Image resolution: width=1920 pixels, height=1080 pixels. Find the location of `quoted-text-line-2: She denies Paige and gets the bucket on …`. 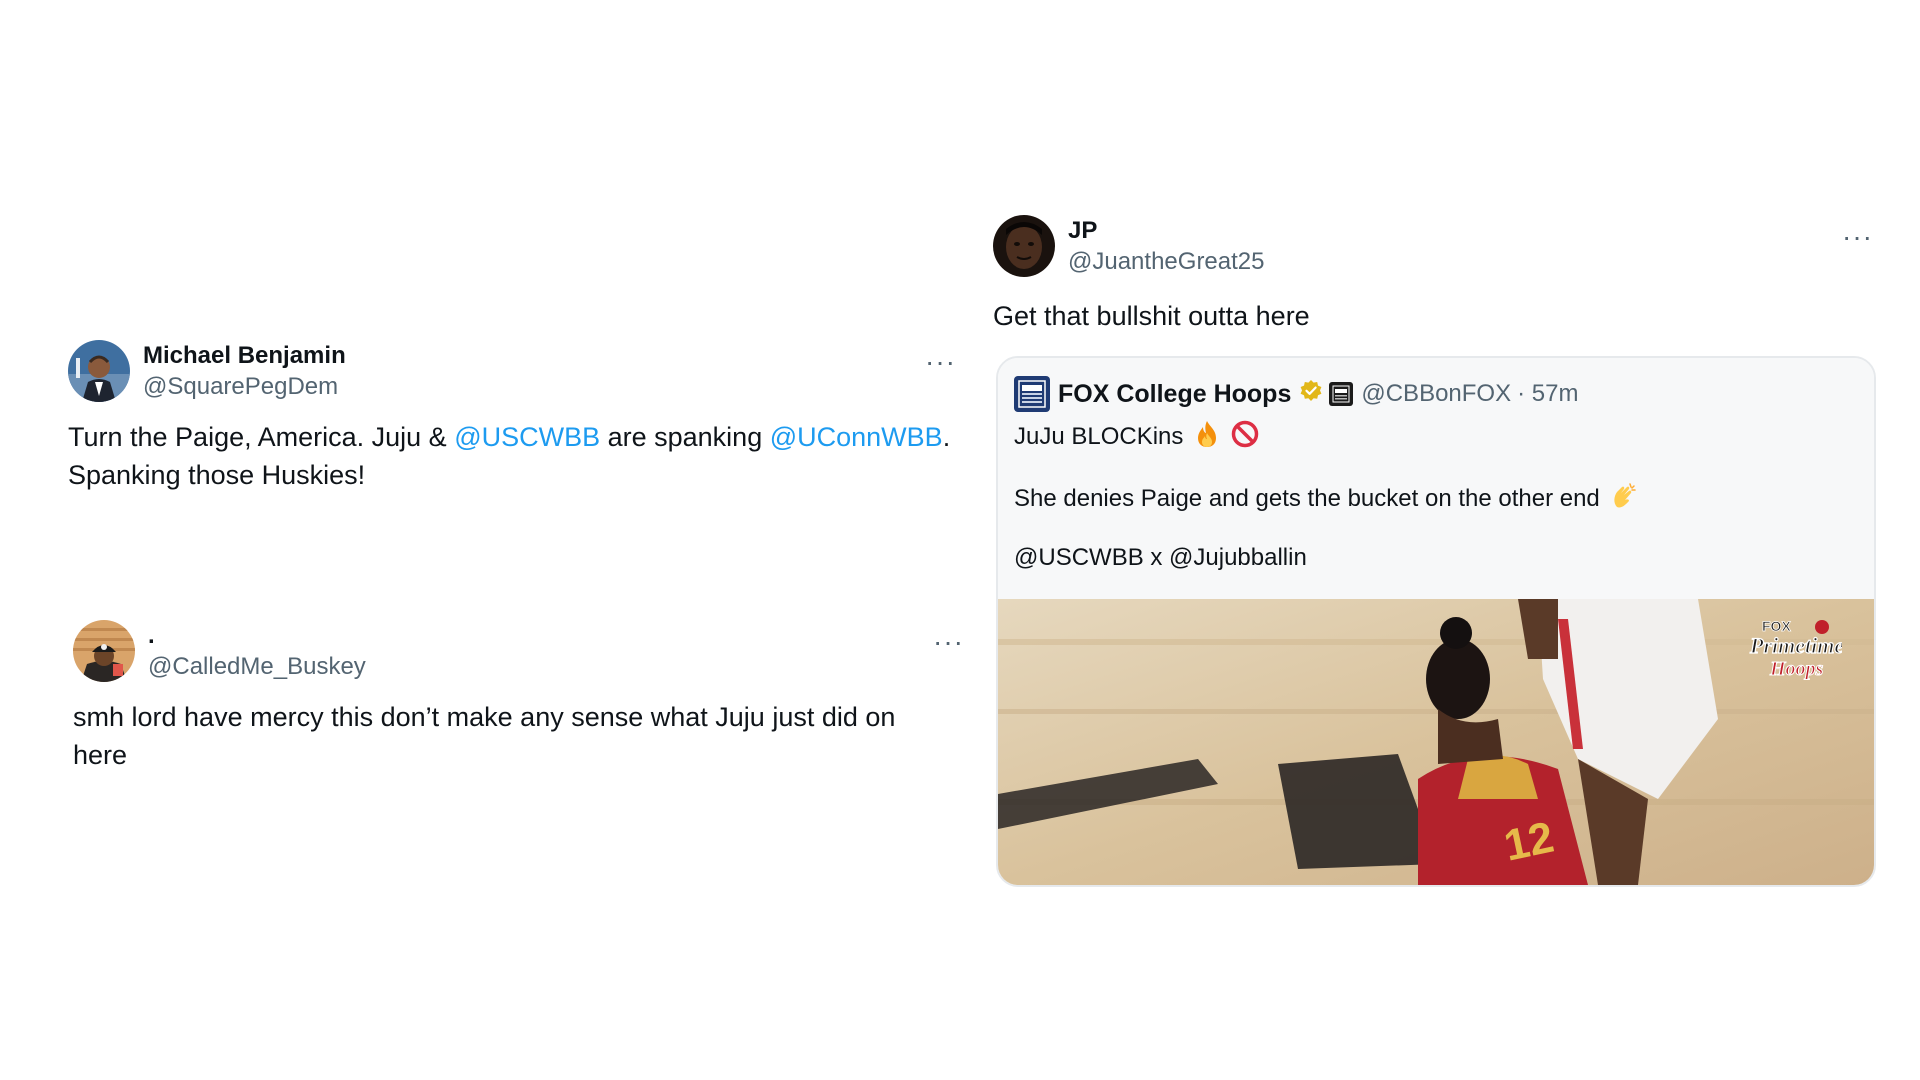

quoted-text-line-2: She denies Paige and gets the bucket on … is located at coordinates (1326, 499).